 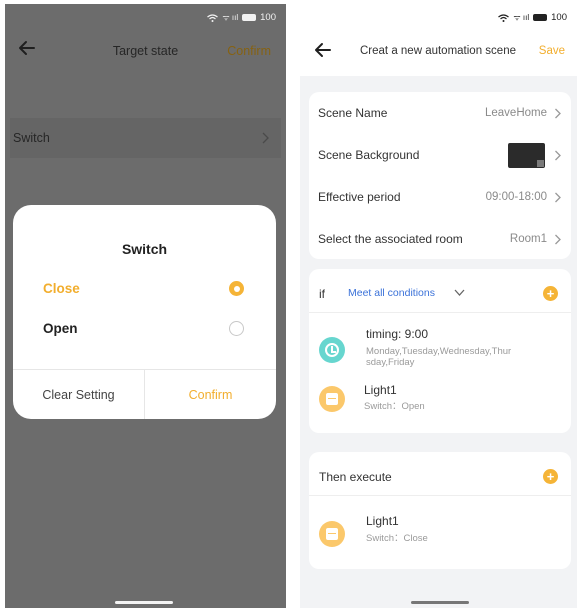 What do you see at coordinates (61, 288) in the screenshot?
I see `option-close: Close` at bounding box center [61, 288].